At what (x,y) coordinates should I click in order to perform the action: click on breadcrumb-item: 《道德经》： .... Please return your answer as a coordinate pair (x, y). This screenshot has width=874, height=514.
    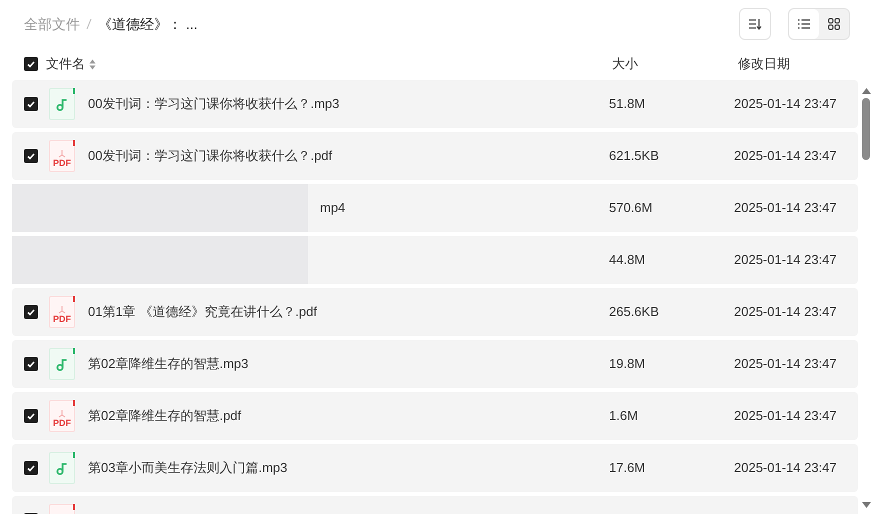
    Looking at the image, I should click on (148, 24).